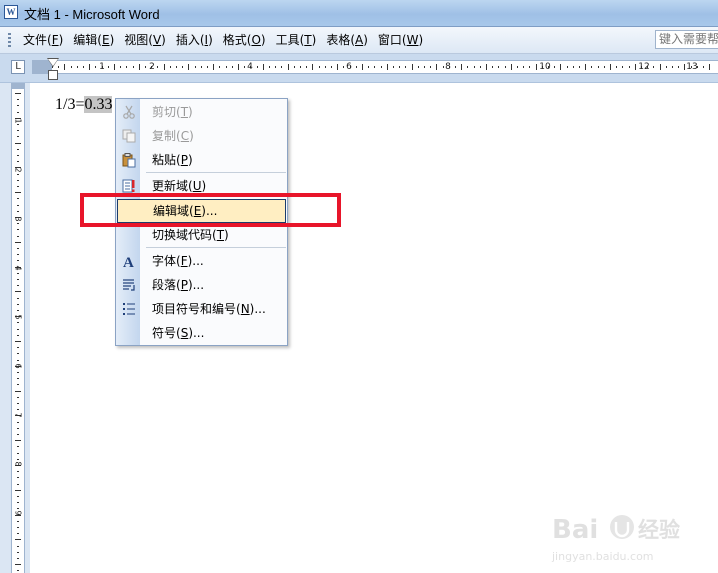 This screenshot has height=573, width=718. Describe the element at coordinates (43, 40) in the screenshot. I see `menu-file: 文件(F)` at that location.